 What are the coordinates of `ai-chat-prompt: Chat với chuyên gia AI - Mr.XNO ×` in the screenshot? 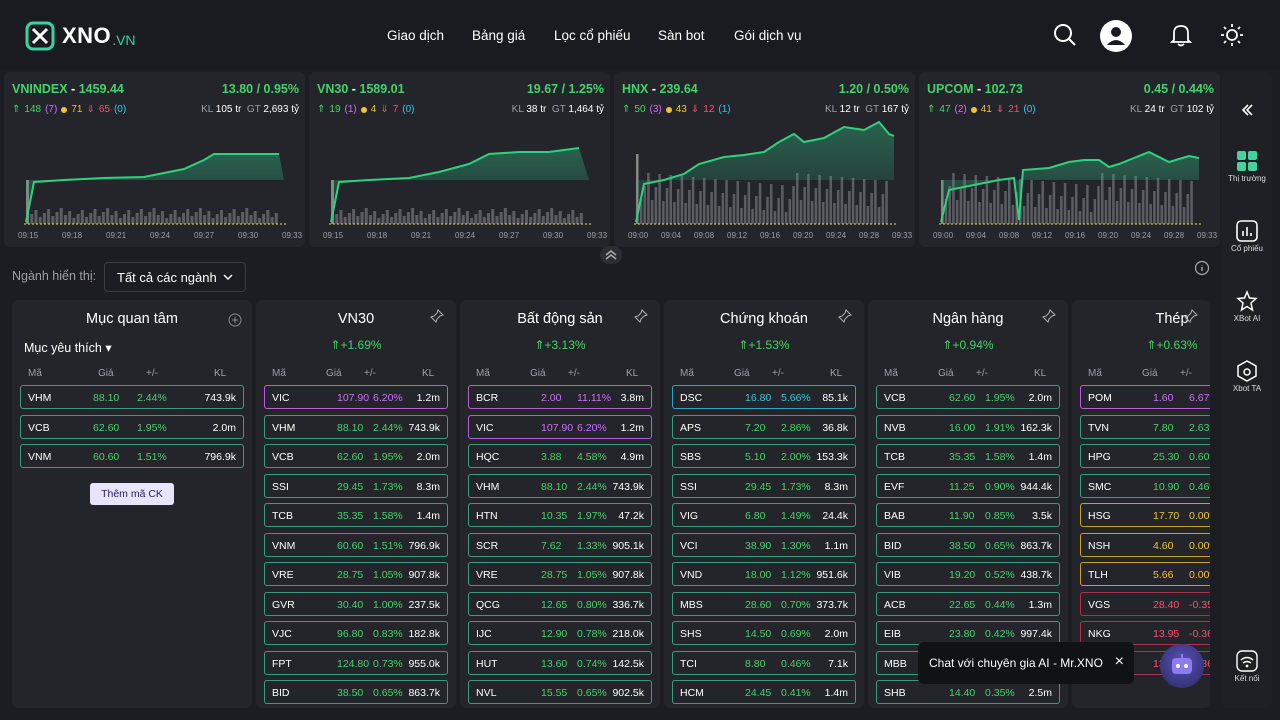 It's located at (1026, 663).